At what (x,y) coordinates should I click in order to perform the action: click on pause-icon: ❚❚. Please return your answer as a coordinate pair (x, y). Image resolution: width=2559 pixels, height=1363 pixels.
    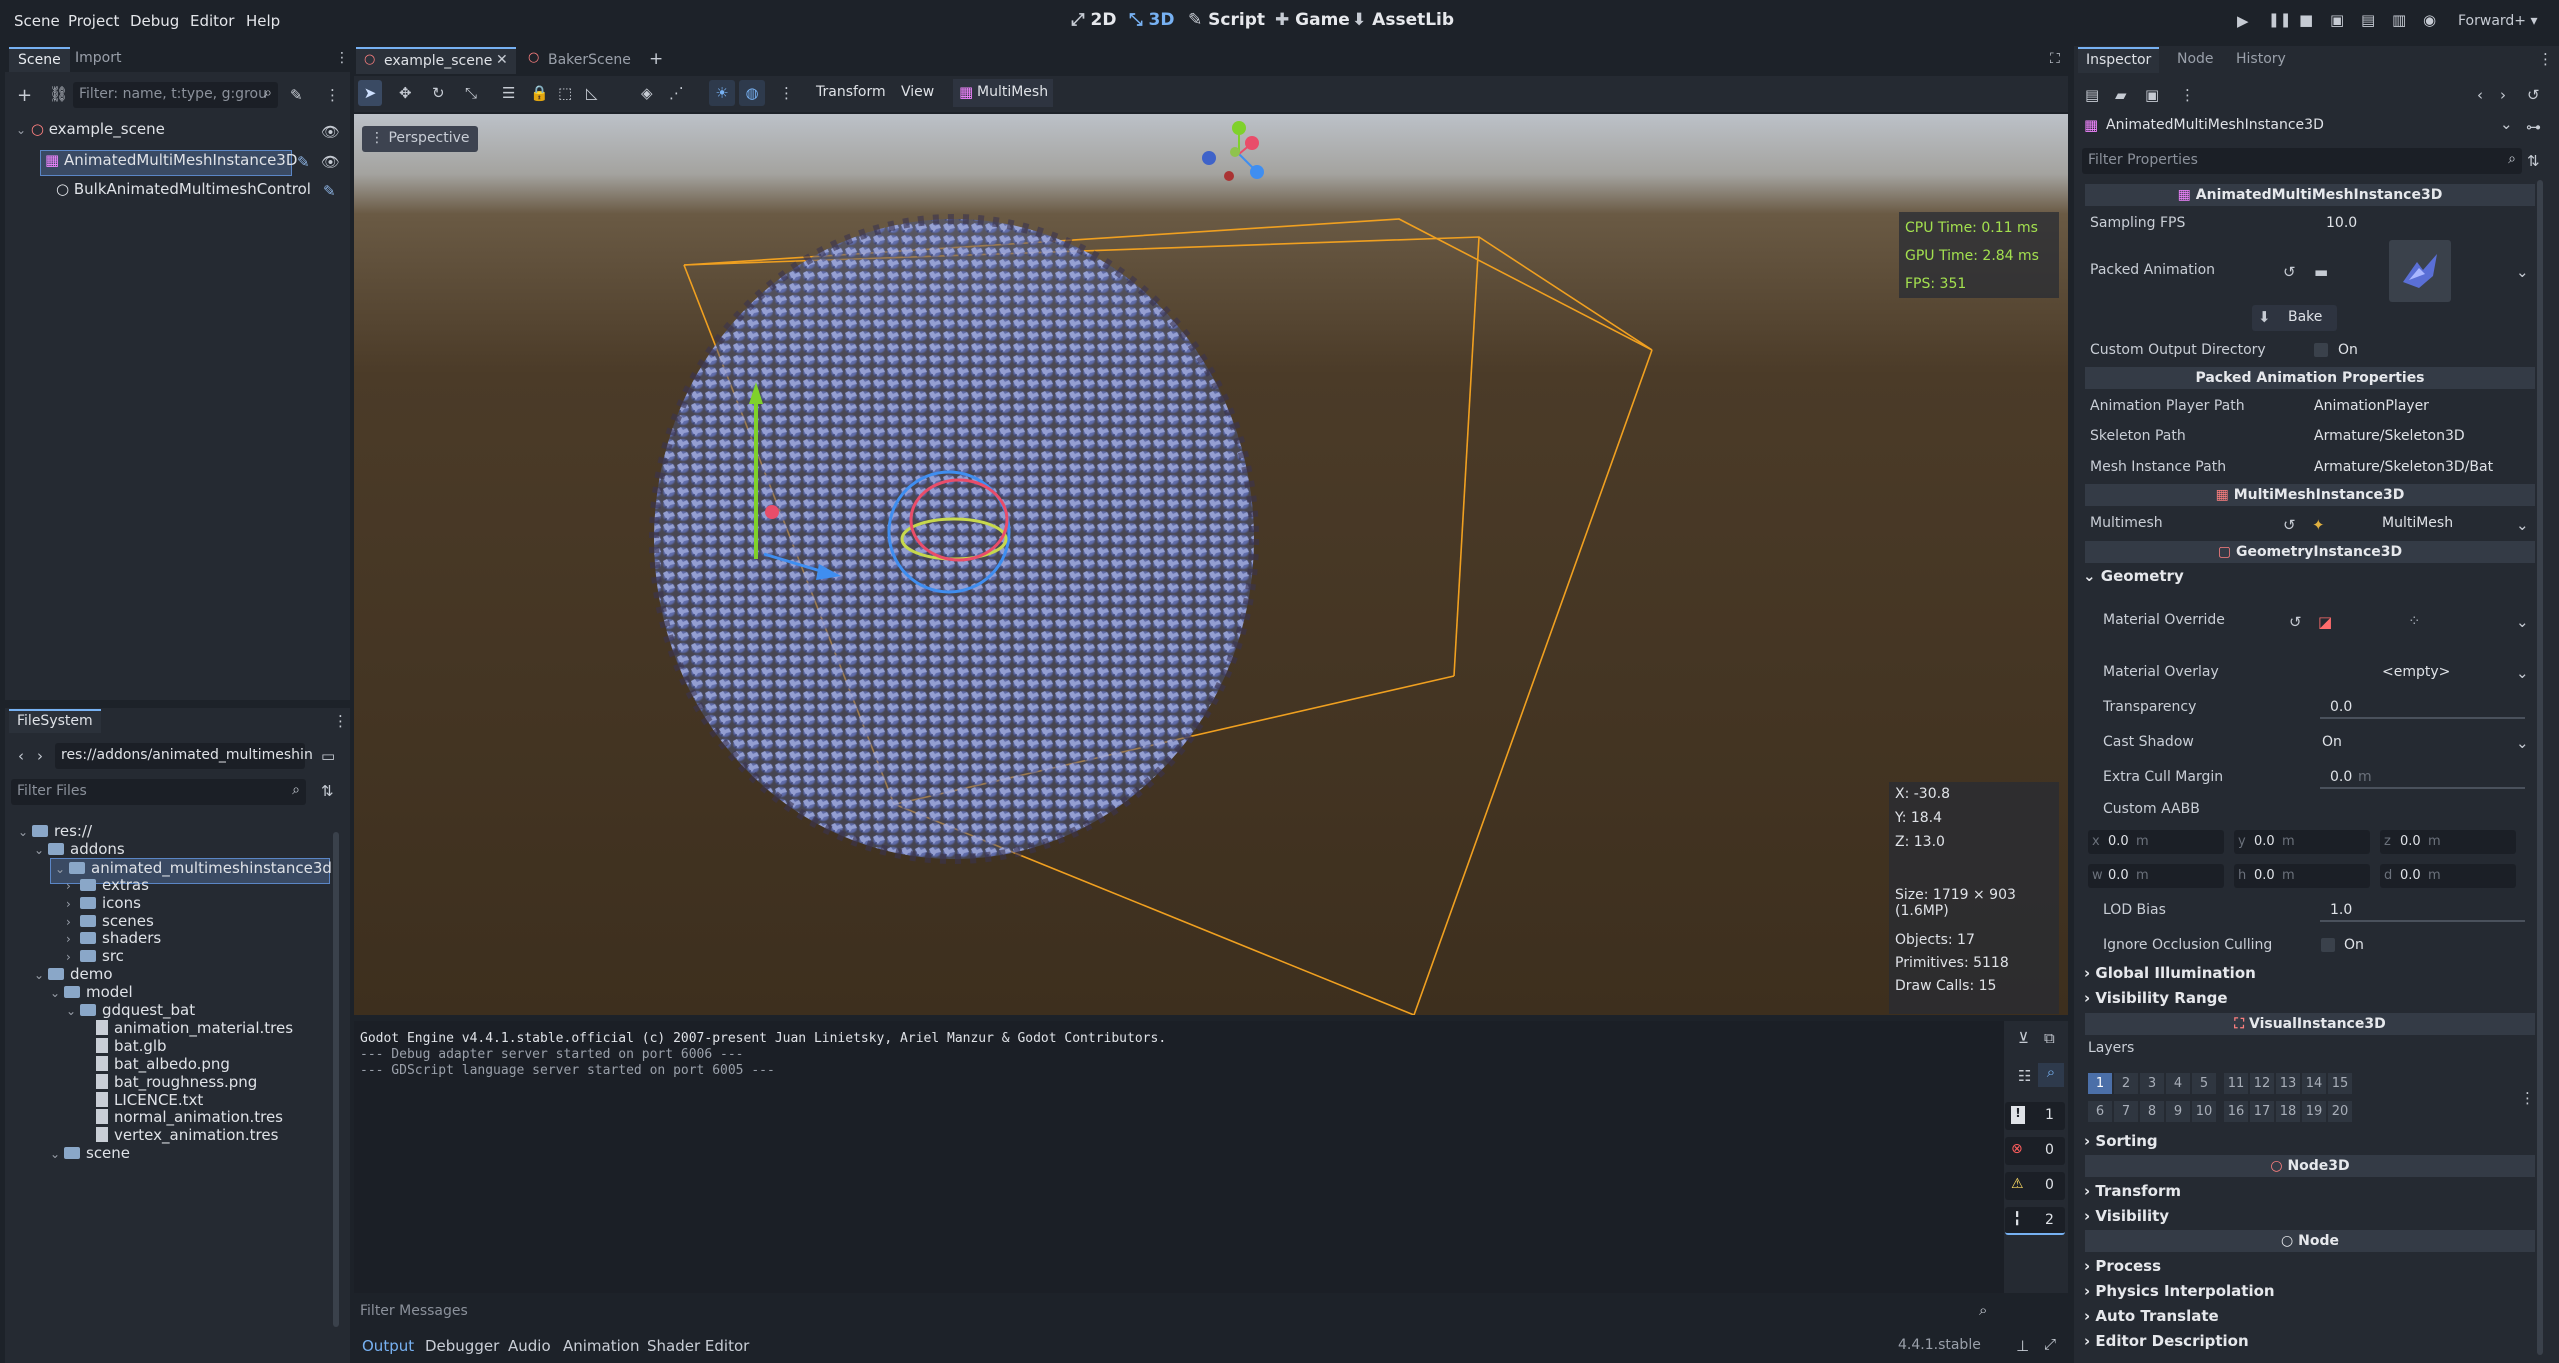
    Looking at the image, I should click on (2279, 20).